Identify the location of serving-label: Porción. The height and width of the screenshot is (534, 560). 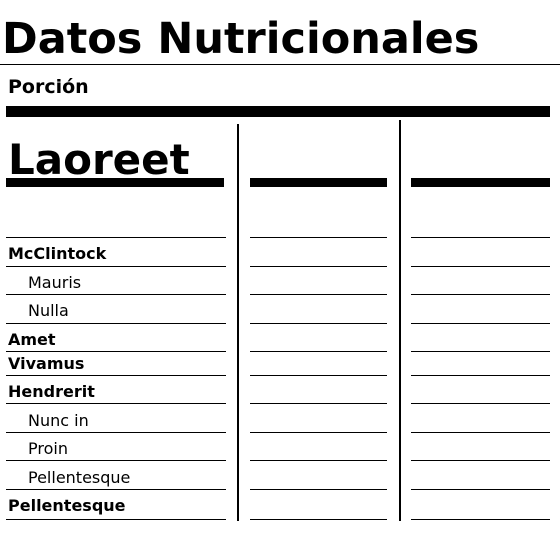
(48, 87).